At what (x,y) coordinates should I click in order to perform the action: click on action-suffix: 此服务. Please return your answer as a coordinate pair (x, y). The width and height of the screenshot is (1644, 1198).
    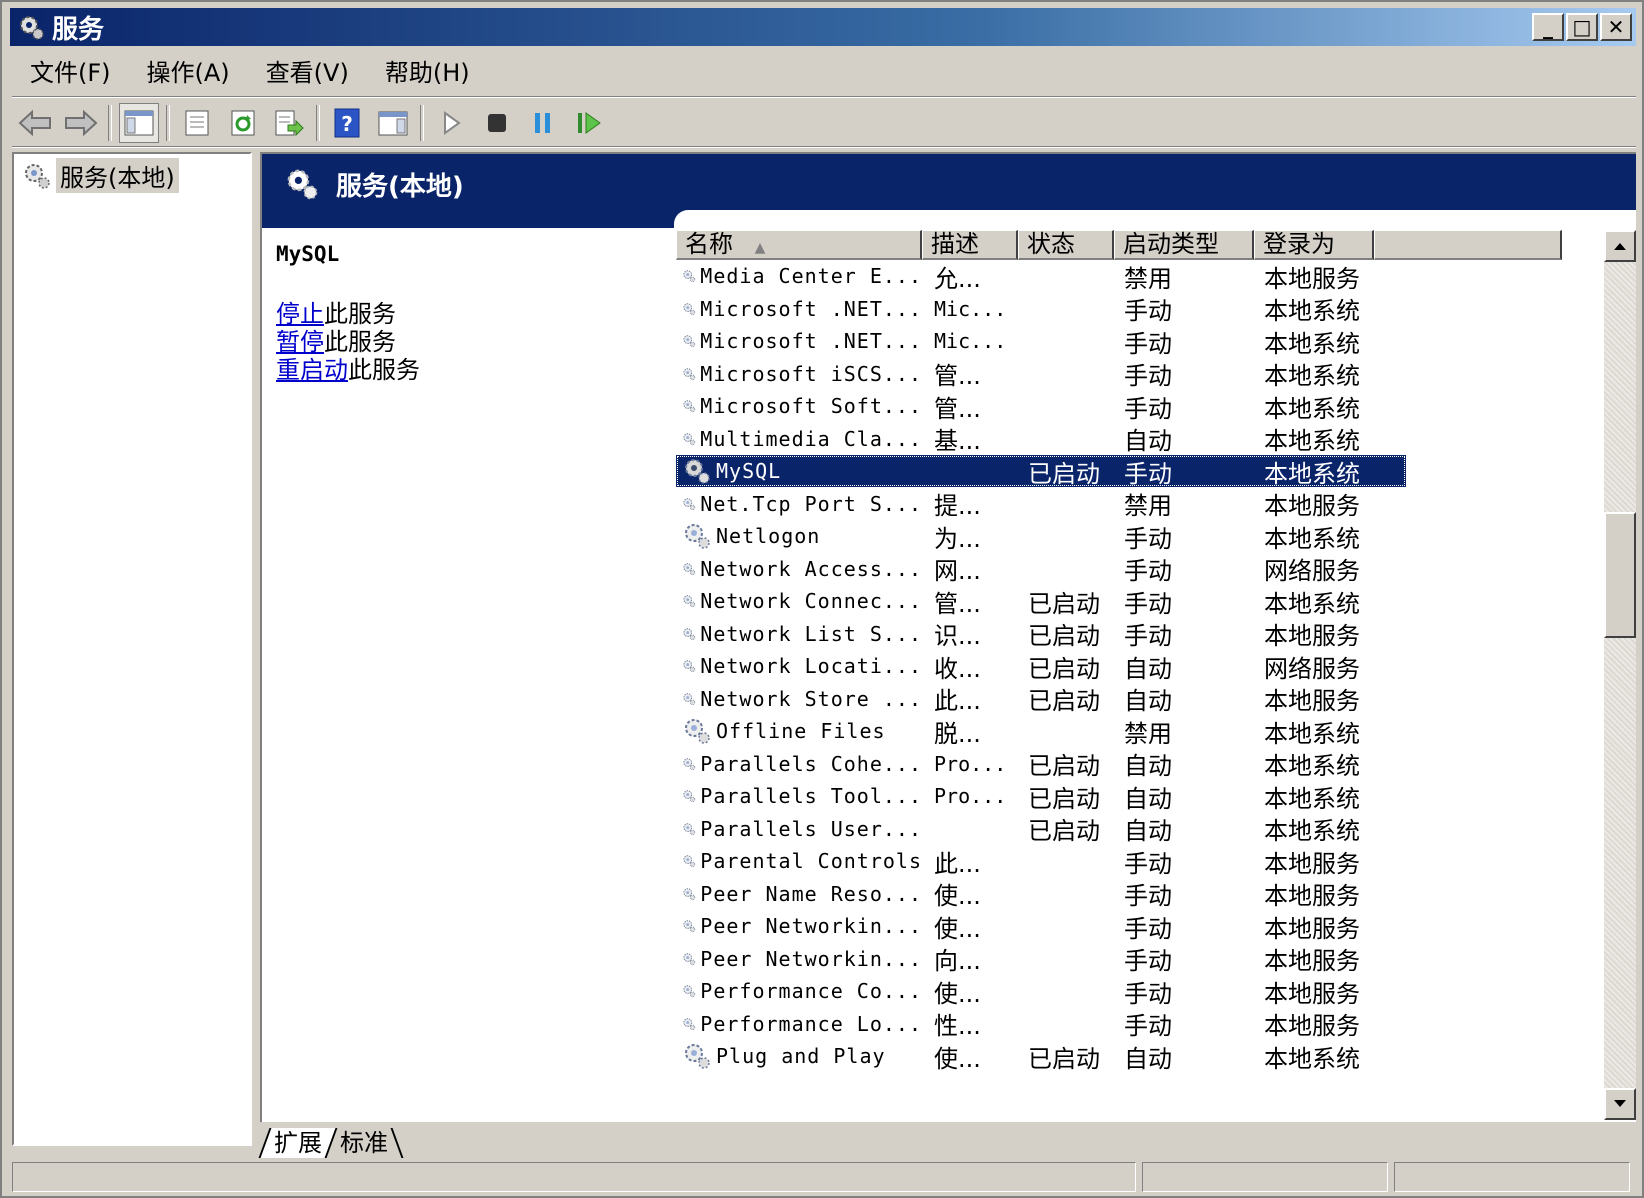
    Looking at the image, I should click on (384, 370).